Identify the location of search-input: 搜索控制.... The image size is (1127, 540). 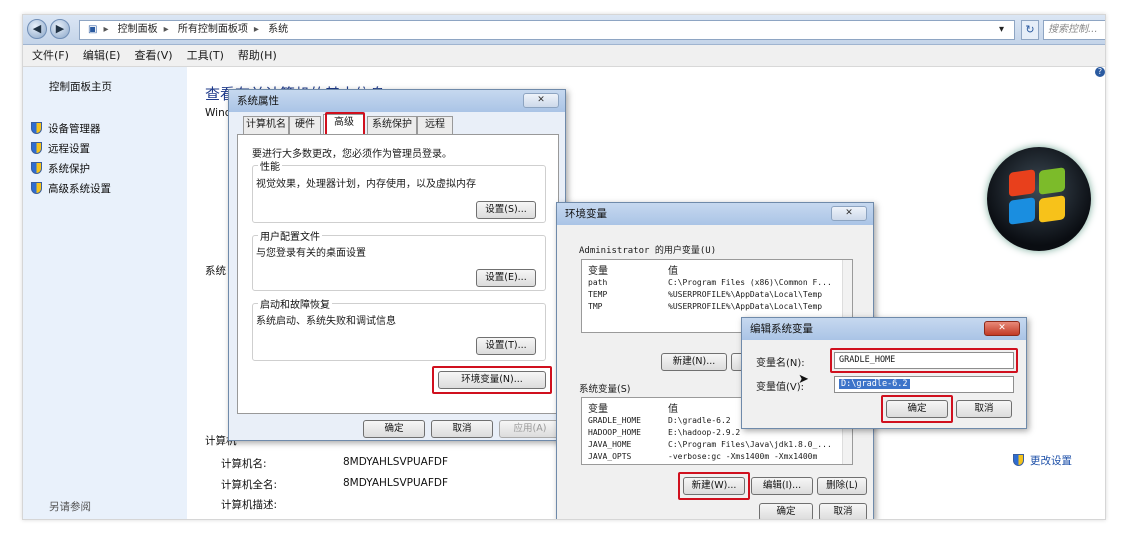
(1074, 30).